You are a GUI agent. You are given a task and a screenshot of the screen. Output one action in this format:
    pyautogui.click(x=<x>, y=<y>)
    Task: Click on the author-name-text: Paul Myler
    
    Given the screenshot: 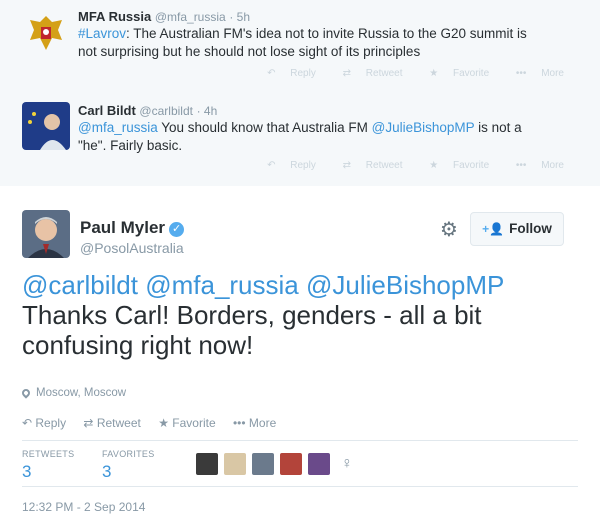 What is the action you would take?
    pyautogui.click(x=123, y=227)
    